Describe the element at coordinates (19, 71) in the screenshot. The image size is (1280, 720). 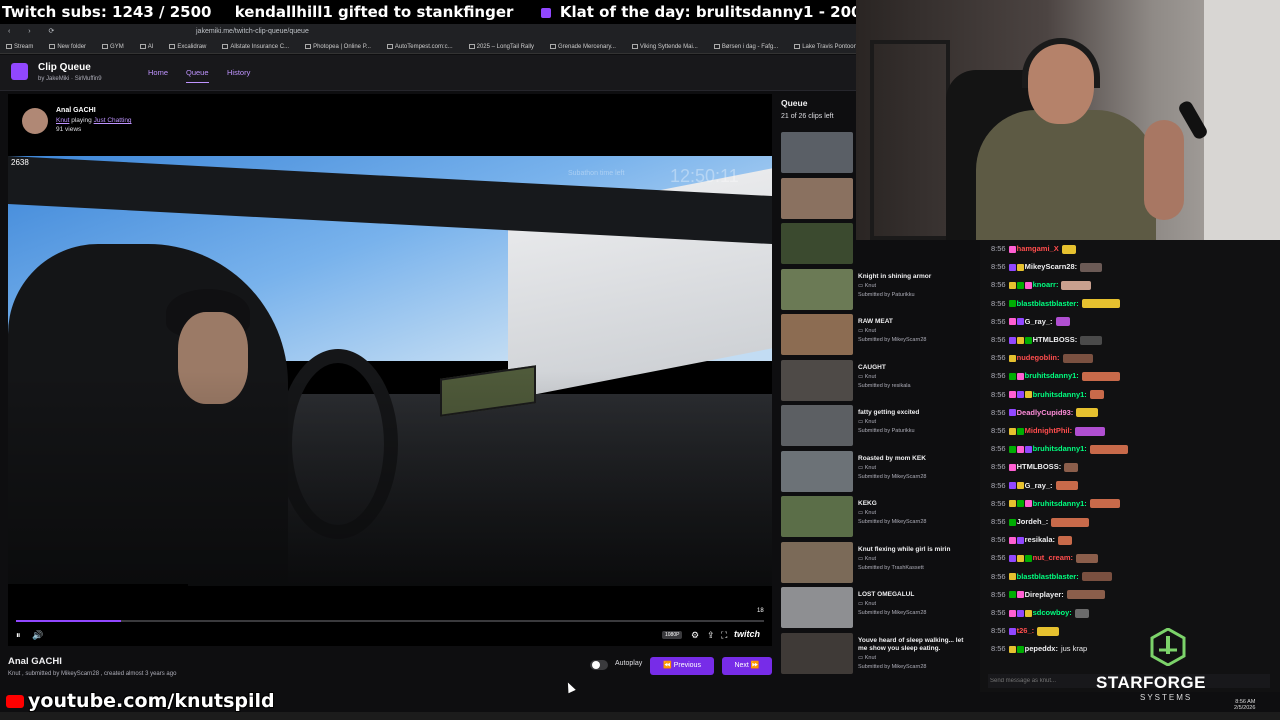
I see `clip-queue-logo-icon` at that location.